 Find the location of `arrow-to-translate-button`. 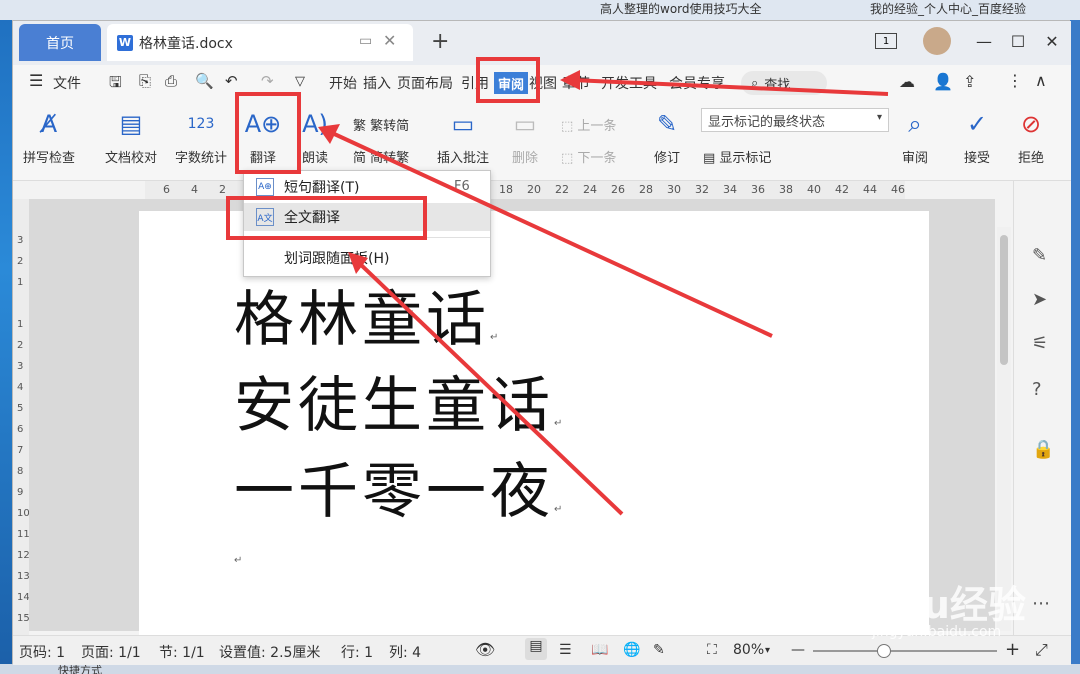

arrow-to-translate-button is located at coordinates (551, 234).